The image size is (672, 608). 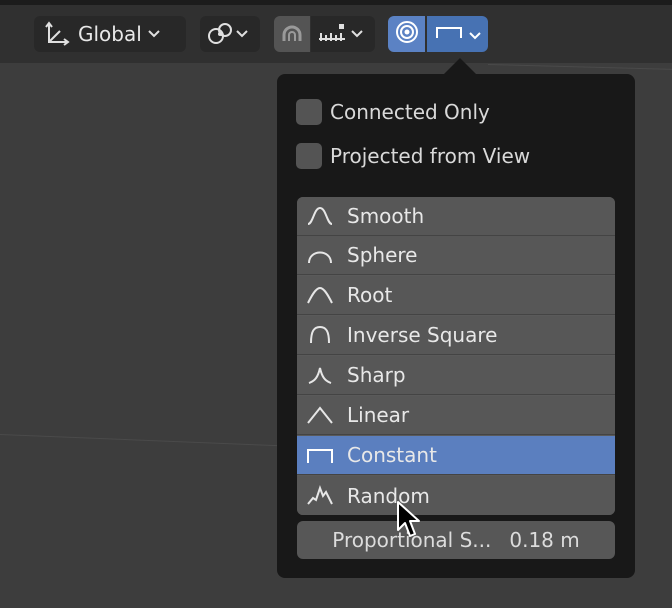 I want to click on falloff-item-smooth: Smooth, so click(x=456, y=216).